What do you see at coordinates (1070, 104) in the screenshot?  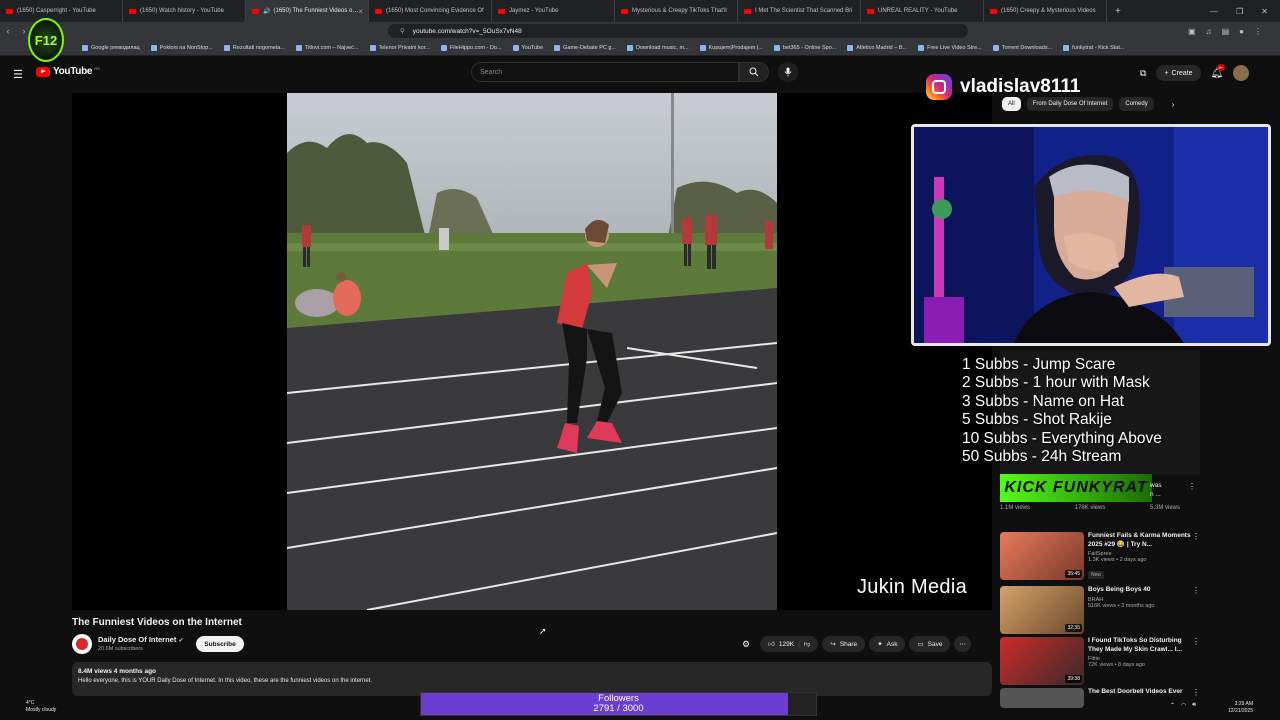 I see `chip-from-channel: From Daily Dose Of Internet` at bounding box center [1070, 104].